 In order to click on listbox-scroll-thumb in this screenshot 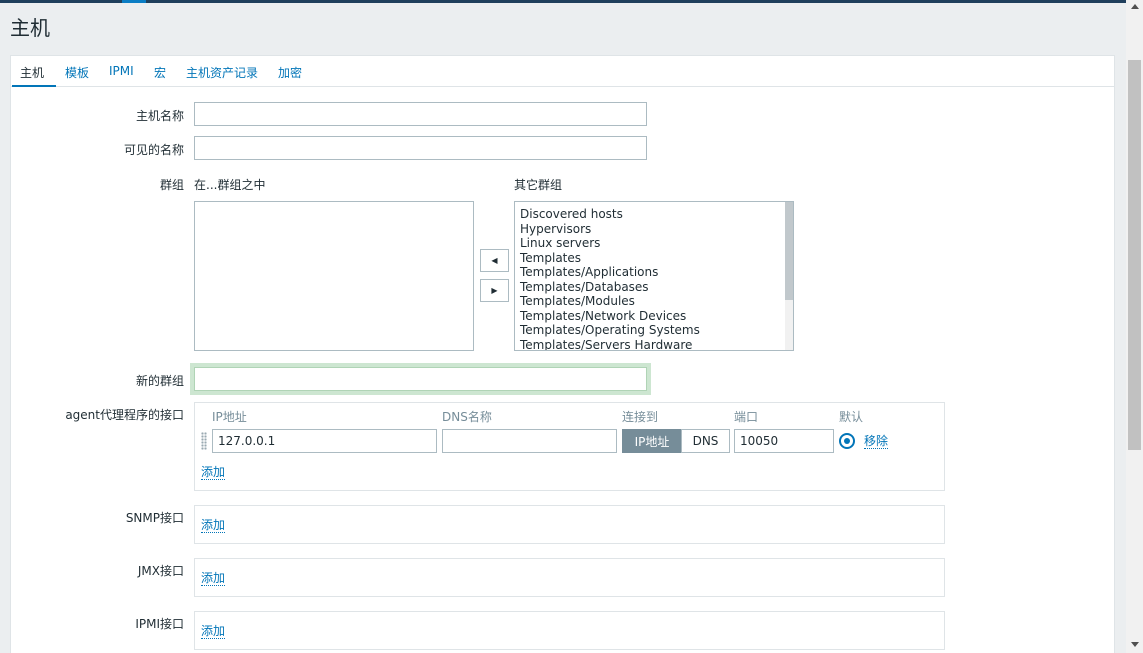, I will do `click(789, 251)`.